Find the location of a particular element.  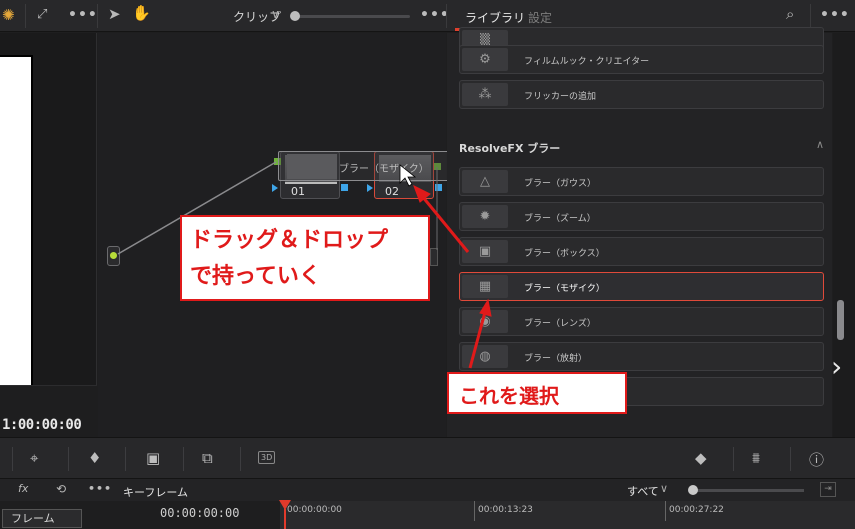

library-item-blur-radial: ◍ ブラー（放射） is located at coordinates (641, 356).